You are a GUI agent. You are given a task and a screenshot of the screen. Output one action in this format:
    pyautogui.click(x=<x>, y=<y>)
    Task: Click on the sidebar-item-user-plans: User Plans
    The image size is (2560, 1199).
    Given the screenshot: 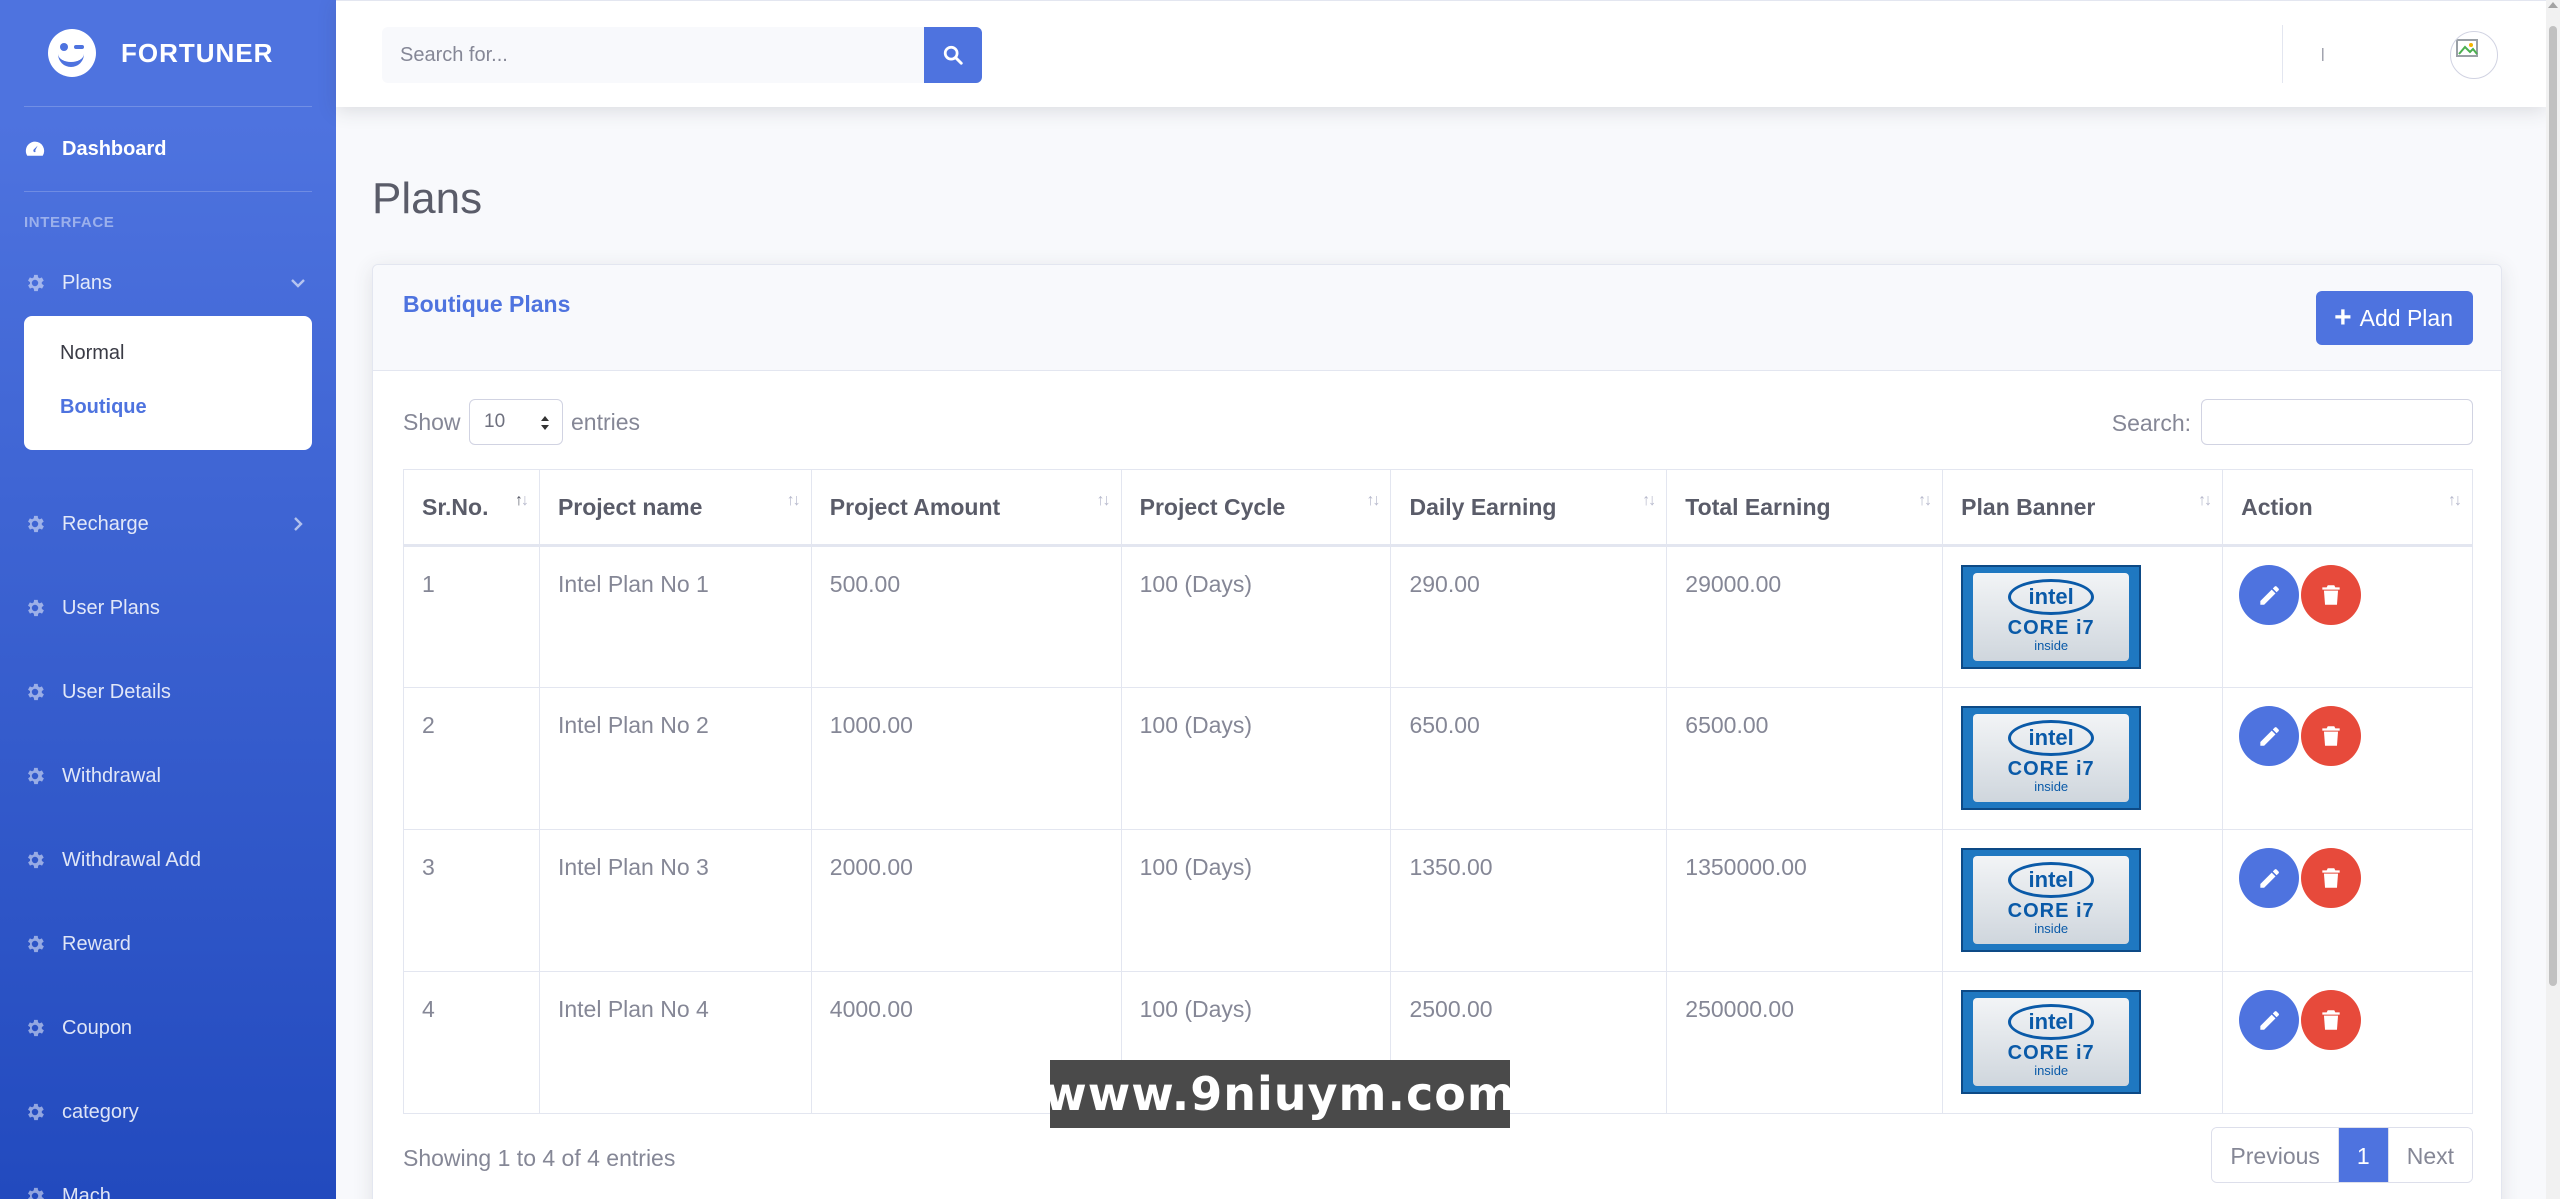 What is the action you would take?
    pyautogui.click(x=168, y=608)
    